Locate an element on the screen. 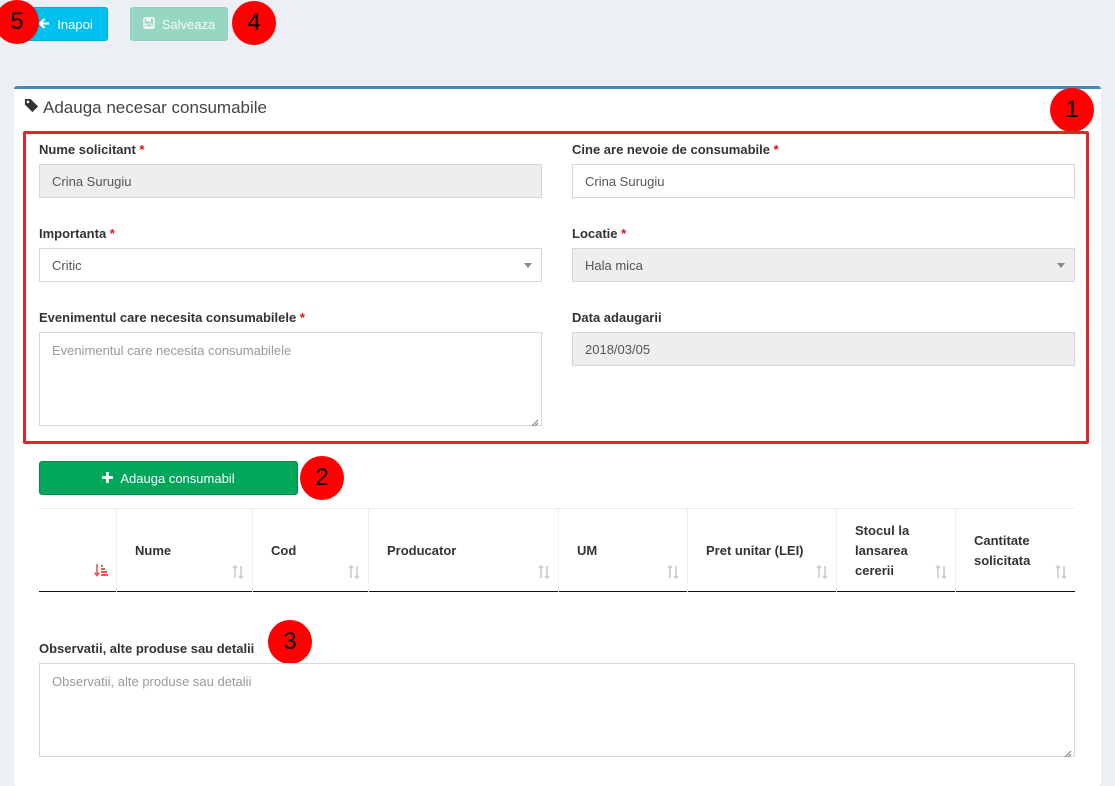 Image resolution: width=1115 pixels, height=786 pixels. importance-select: Critic is located at coordinates (290, 265).